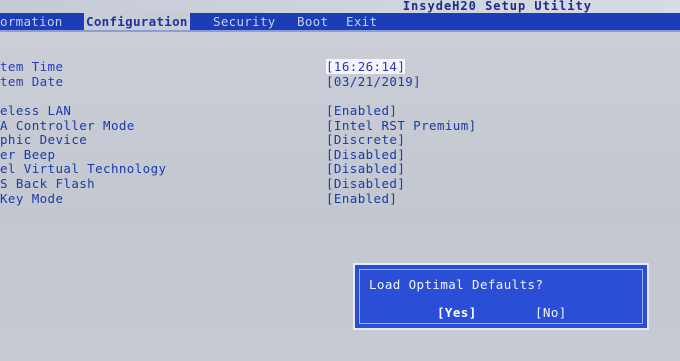 The height and width of the screenshot is (361, 680). What do you see at coordinates (365, 139) in the screenshot?
I see `setting-value: [Discrete]` at bounding box center [365, 139].